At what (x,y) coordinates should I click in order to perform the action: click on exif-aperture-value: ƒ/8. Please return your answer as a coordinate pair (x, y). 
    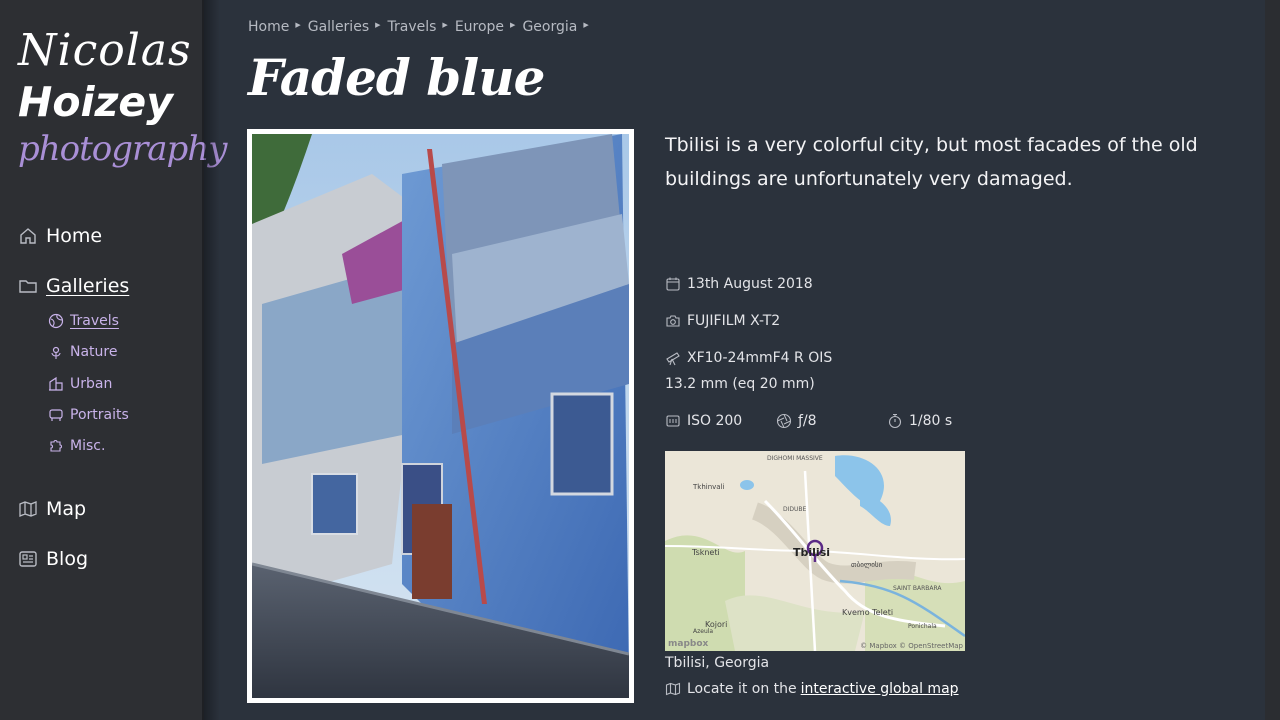
    Looking at the image, I should click on (807, 421).